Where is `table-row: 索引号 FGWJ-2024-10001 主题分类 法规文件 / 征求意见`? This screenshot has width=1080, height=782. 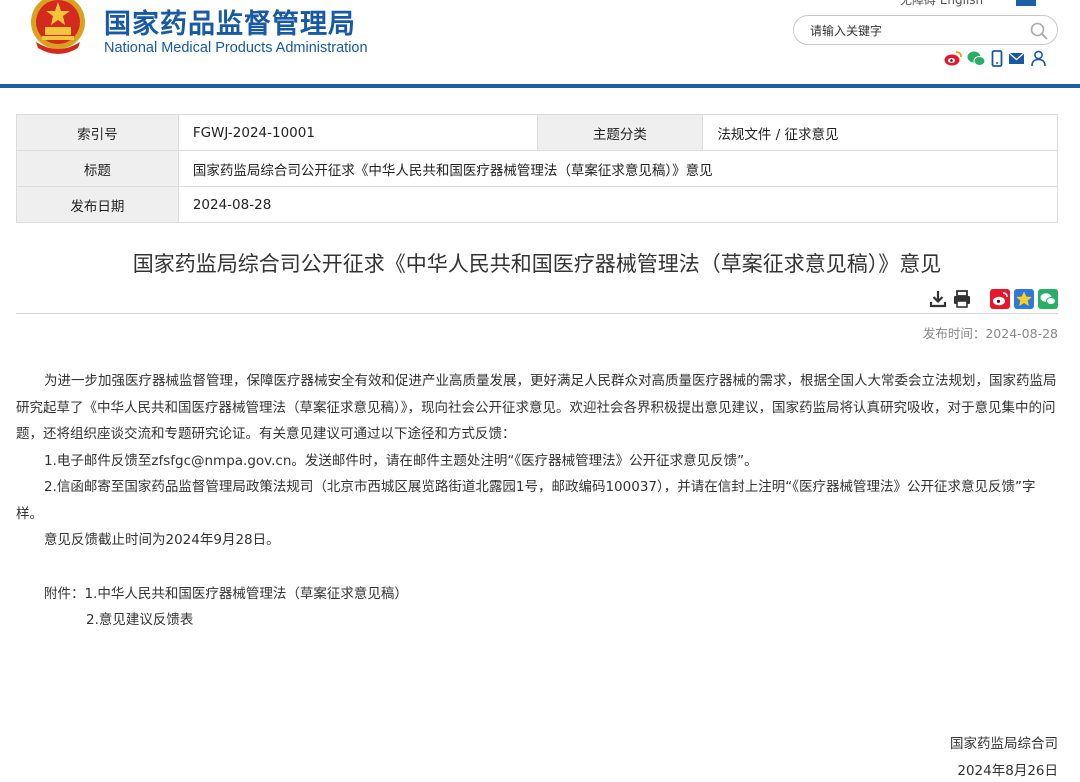
table-row: 索引号 FGWJ-2024-10001 主题分类 法规文件 / 征求意见 is located at coordinates (537, 132).